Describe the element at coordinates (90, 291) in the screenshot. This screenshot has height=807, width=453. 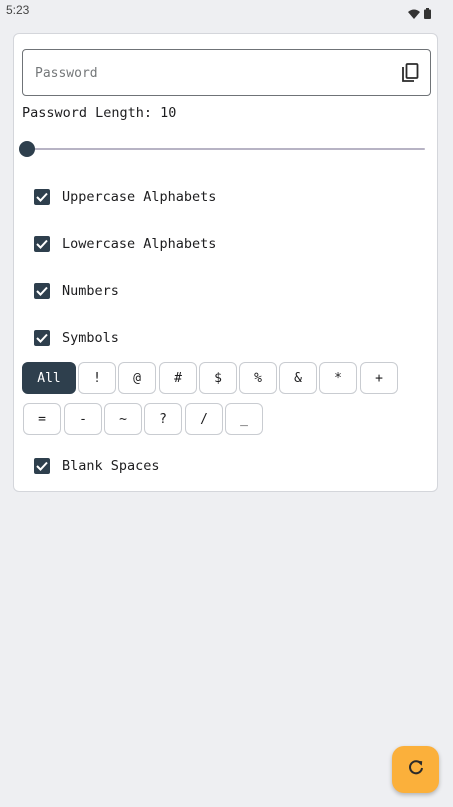
I see `numbers-label: Numbers` at that location.